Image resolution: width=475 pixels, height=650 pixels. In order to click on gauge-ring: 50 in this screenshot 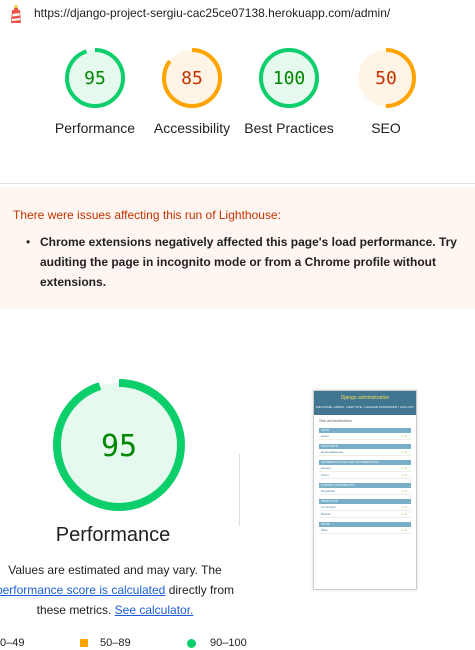, I will do `click(386, 78)`.